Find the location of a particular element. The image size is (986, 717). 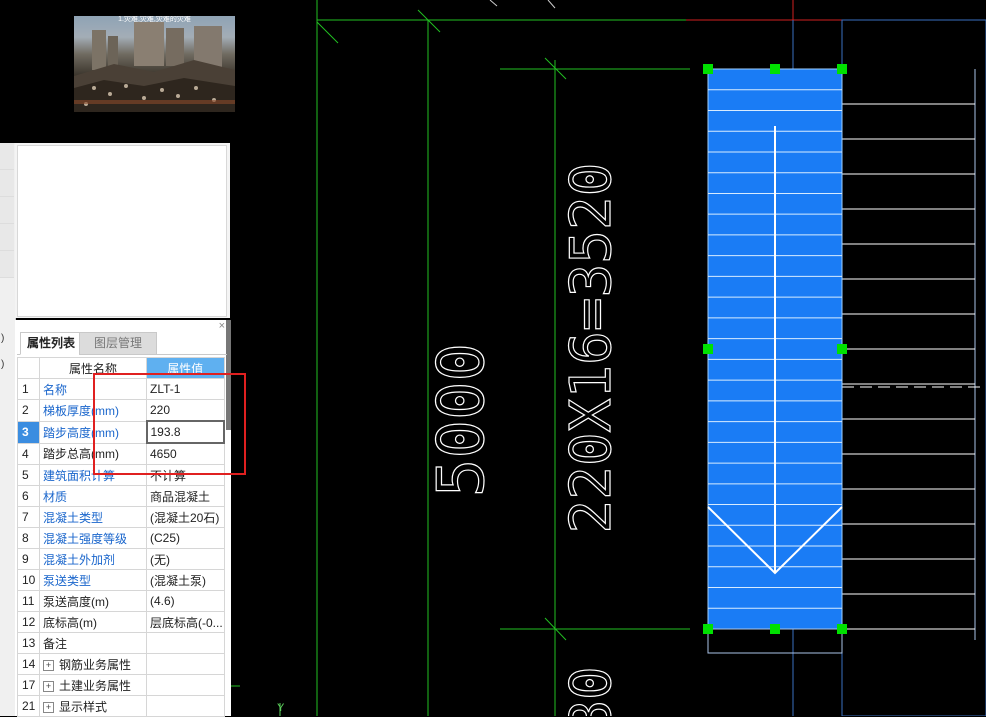

table-row: 6 材质 商品混凝土 is located at coordinates (121, 496).